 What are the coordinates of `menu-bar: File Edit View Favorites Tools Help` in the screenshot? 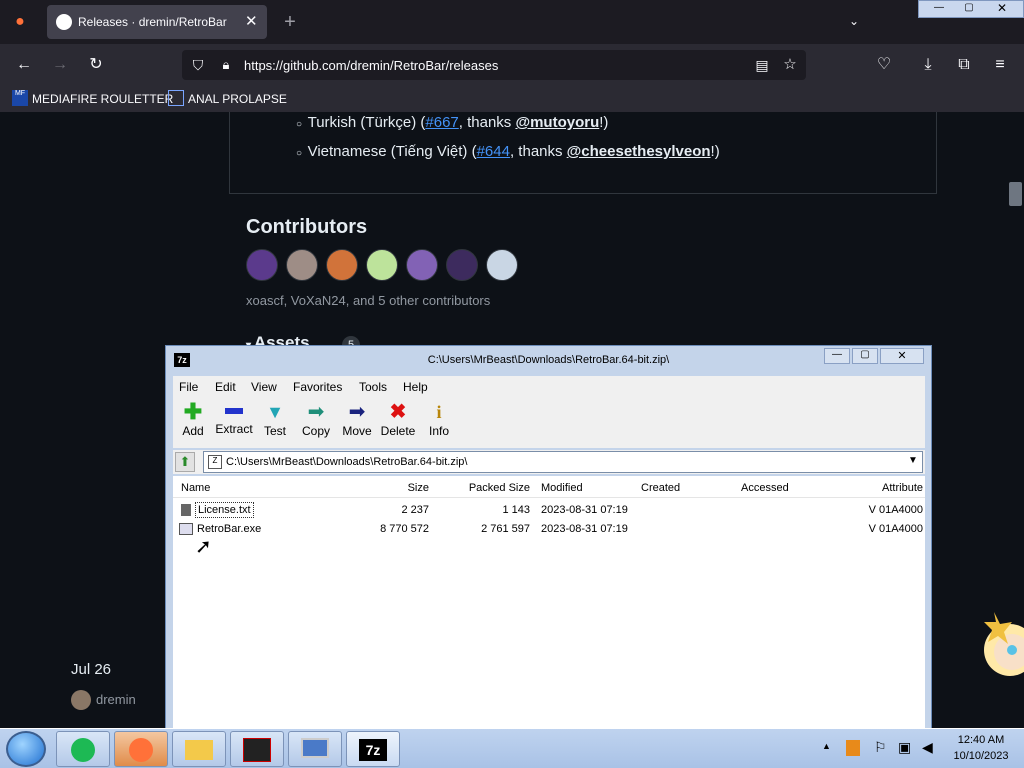 It's located at (549, 387).